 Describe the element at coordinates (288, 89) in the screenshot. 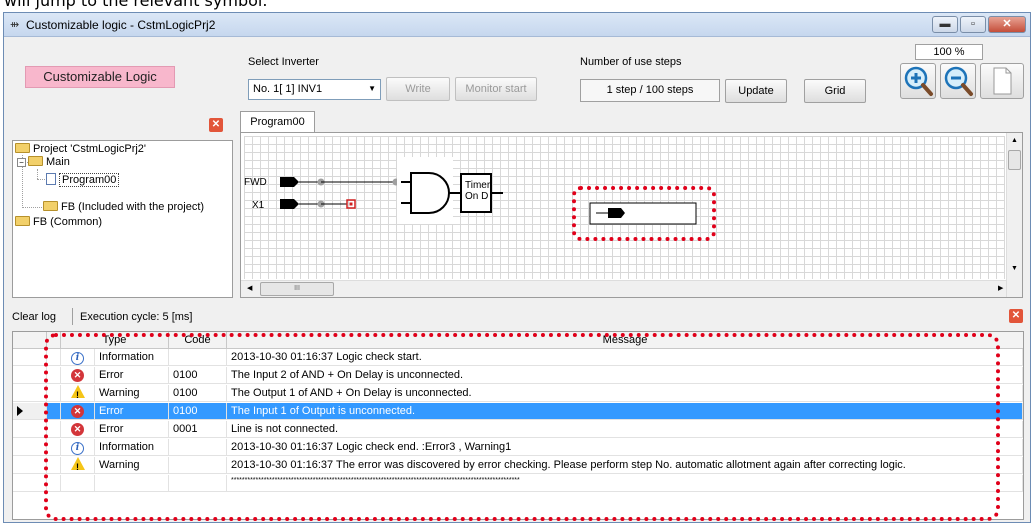

I see `inverter-select-value: No. 1[ 1] INV1` at that location.